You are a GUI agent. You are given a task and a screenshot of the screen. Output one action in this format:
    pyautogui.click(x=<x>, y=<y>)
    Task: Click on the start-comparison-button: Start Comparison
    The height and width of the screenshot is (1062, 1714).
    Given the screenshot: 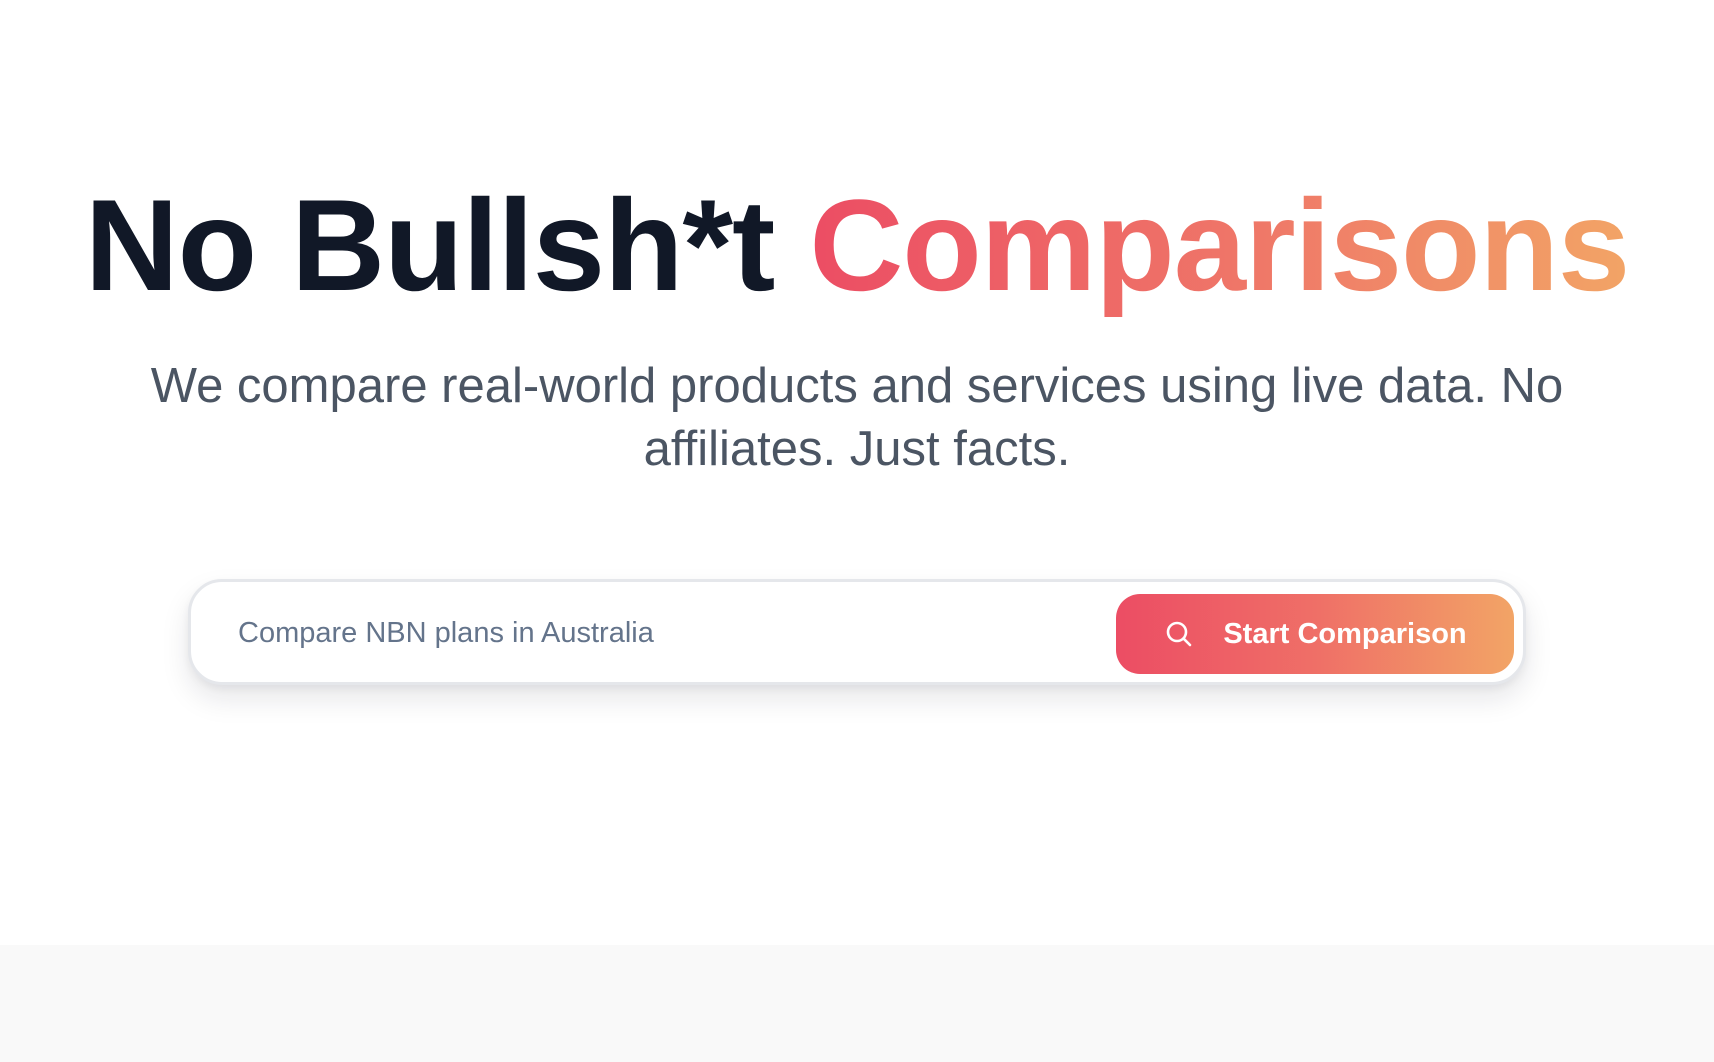 What is the action you would take?
    pyautogui.click(x=1315, y=634)
    